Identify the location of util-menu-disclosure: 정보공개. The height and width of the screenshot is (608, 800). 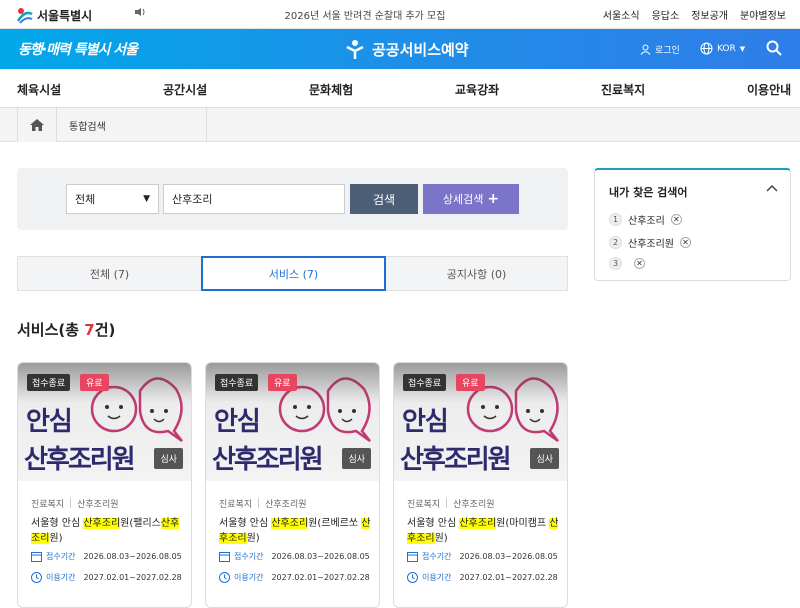
(709, 14).